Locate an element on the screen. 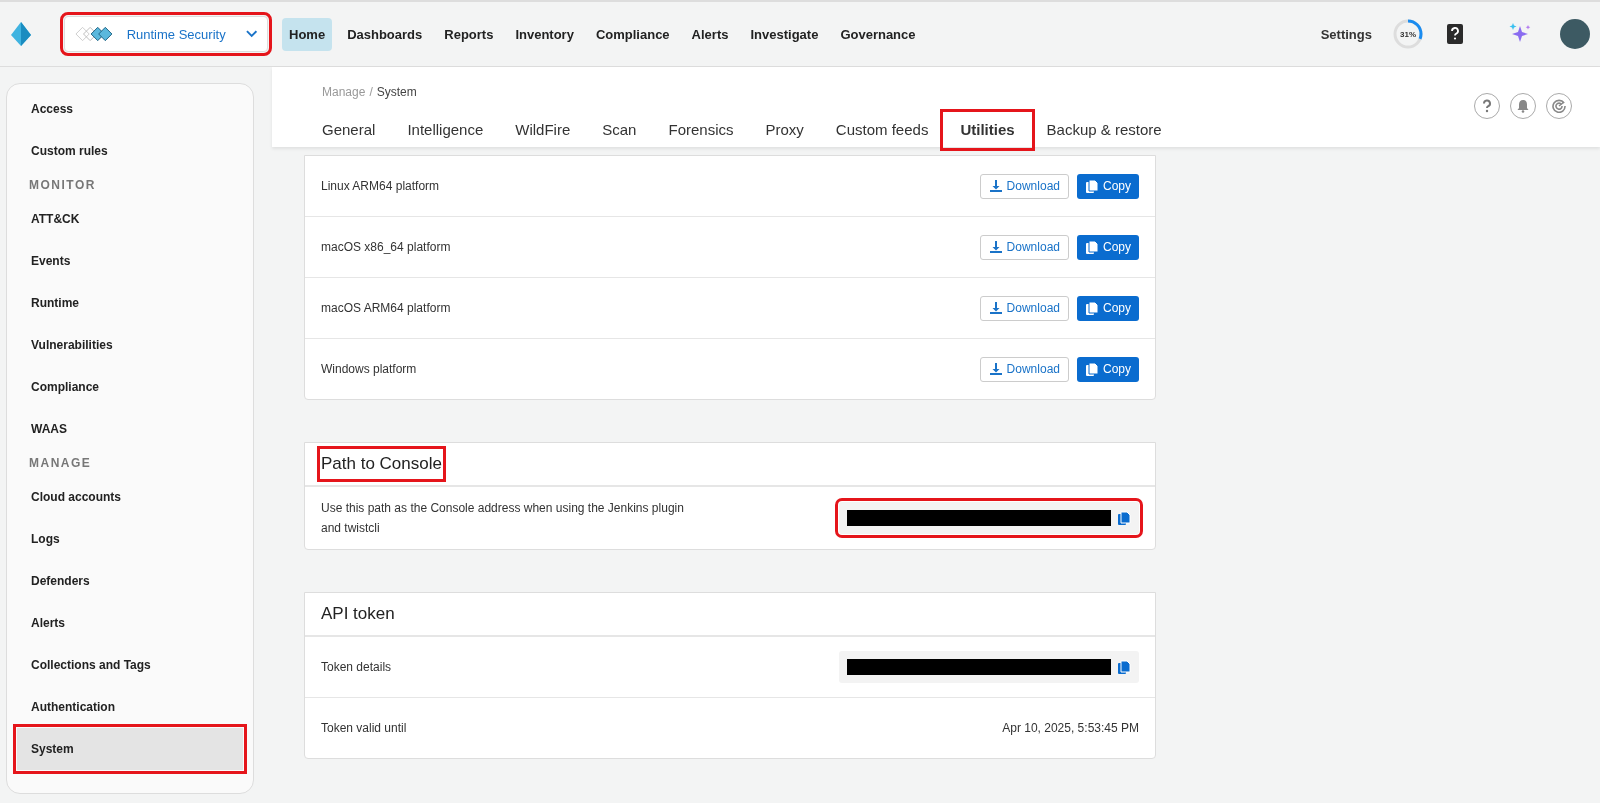  sidebar-item: Cloud accounts is located at coordinates (130, 497).